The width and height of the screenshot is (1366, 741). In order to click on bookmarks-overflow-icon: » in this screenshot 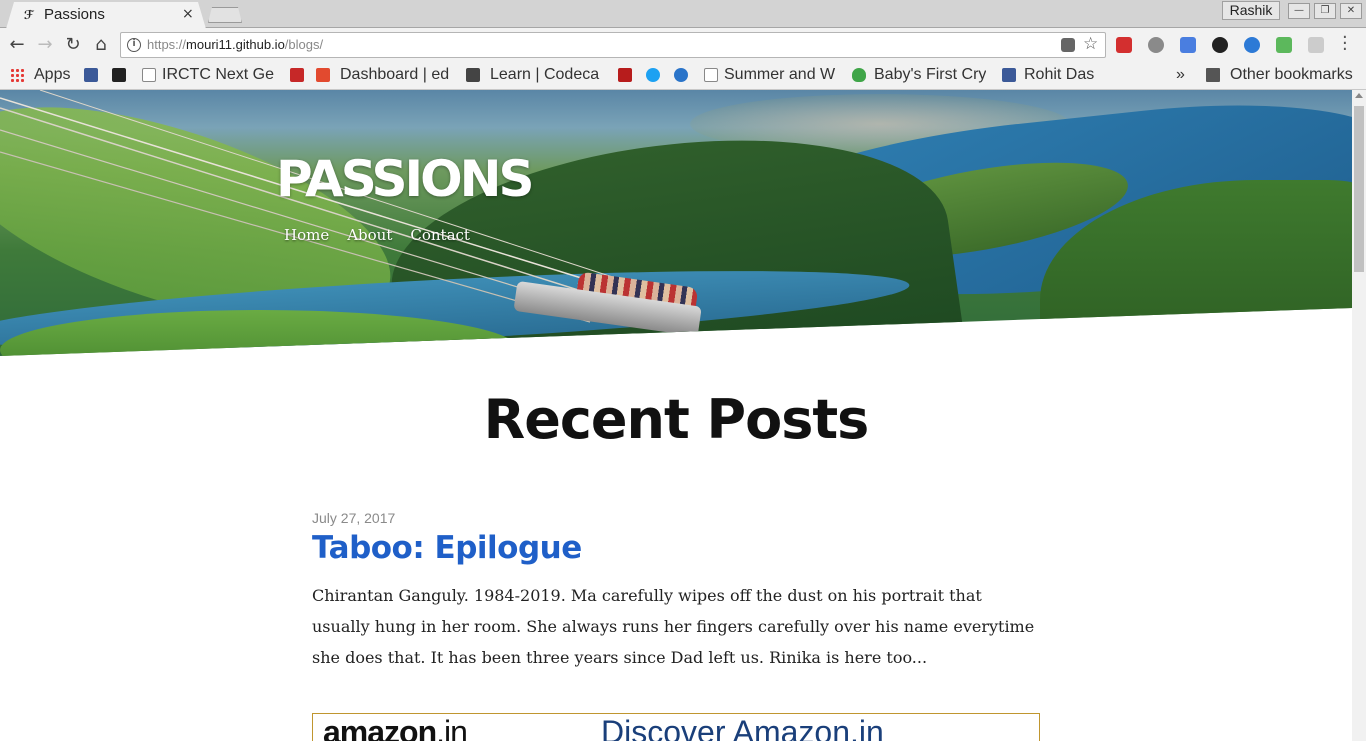, I will do `click(1180, 76)`.